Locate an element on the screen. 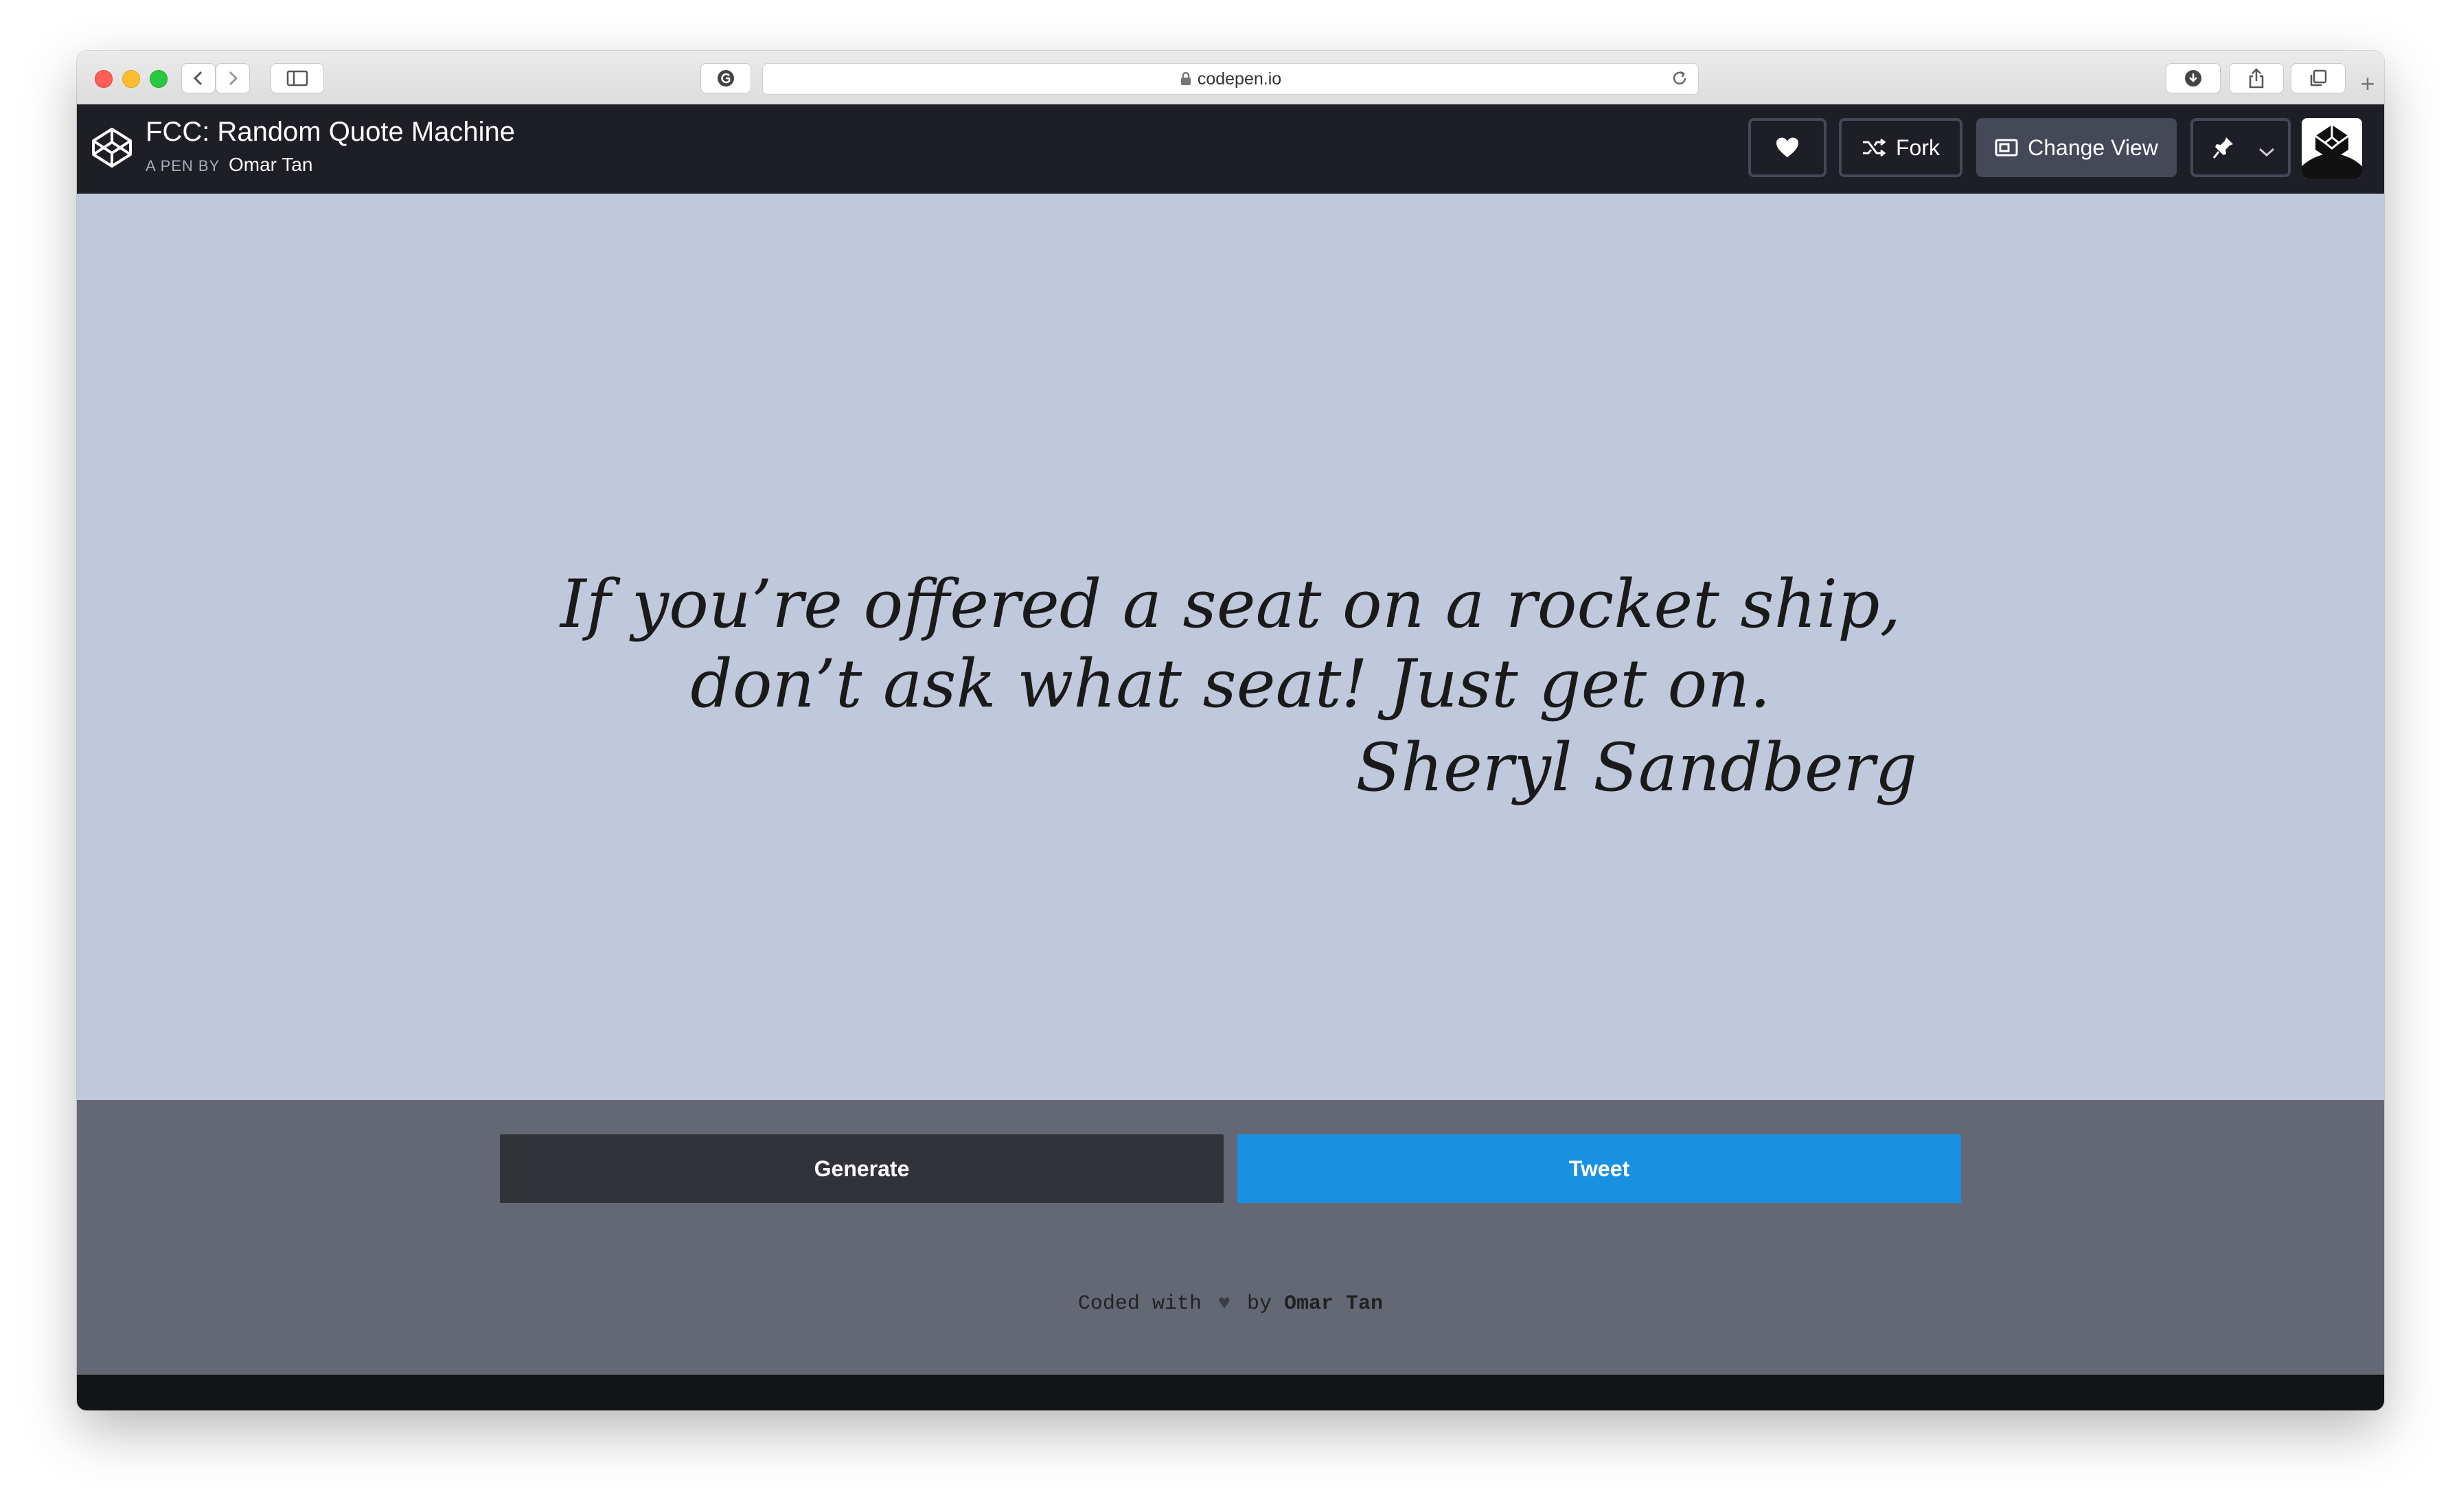  footer-author: Omar Tan is located at coordinates (1334, 1304).